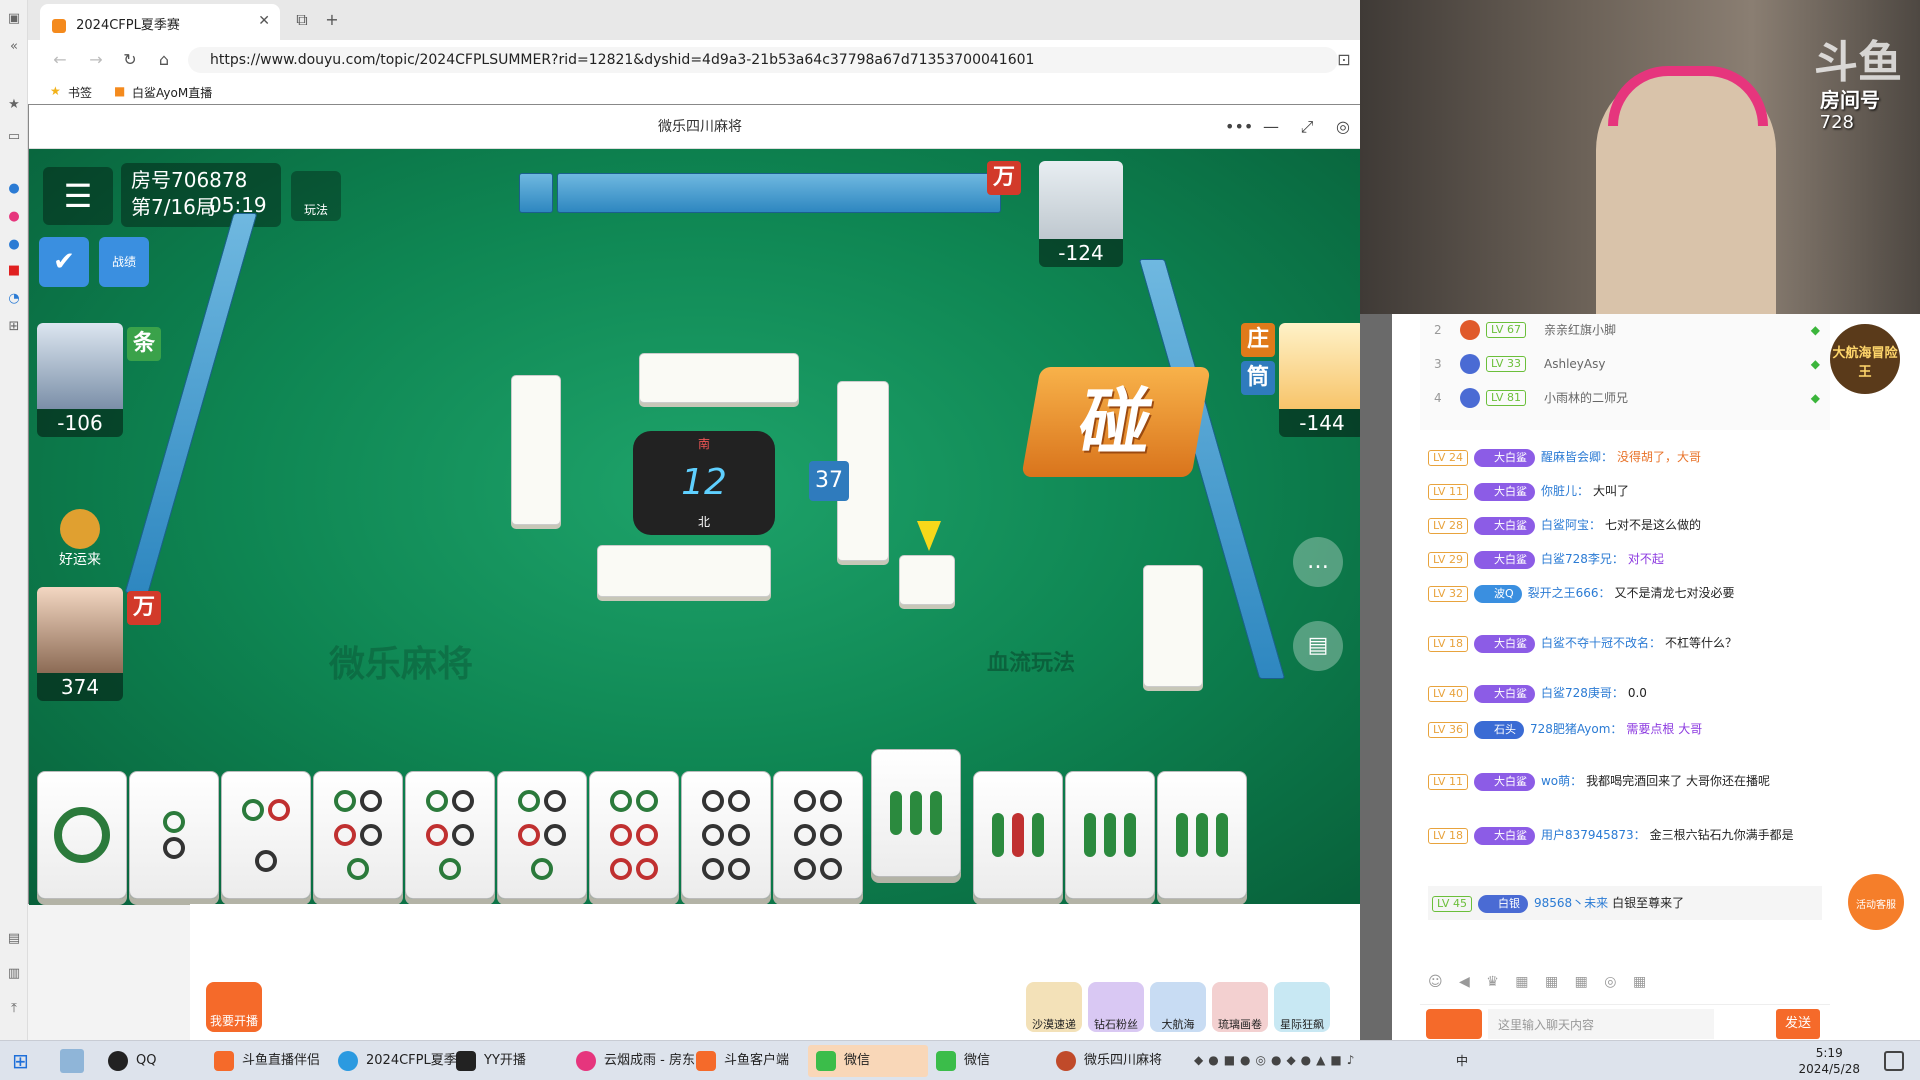 This screenshot has width=1920, height=1080. Describe the element at coordinates (1470, 330) in the screenshot. I see `rank-badge-icon` at that location.